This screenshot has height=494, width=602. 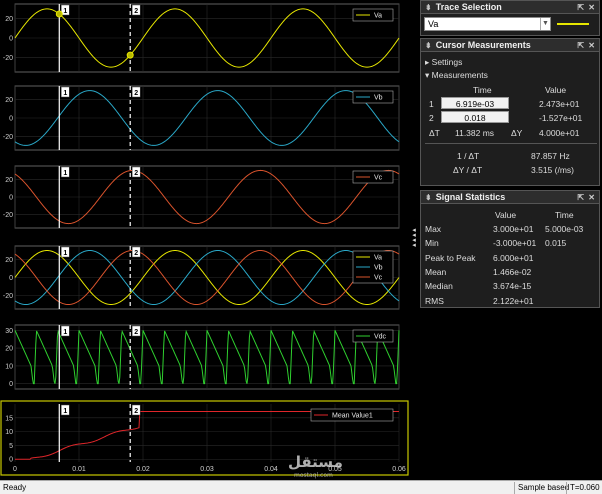 I want to click on cursor1-value: 2.473e+01, so click(x=559, y=104).